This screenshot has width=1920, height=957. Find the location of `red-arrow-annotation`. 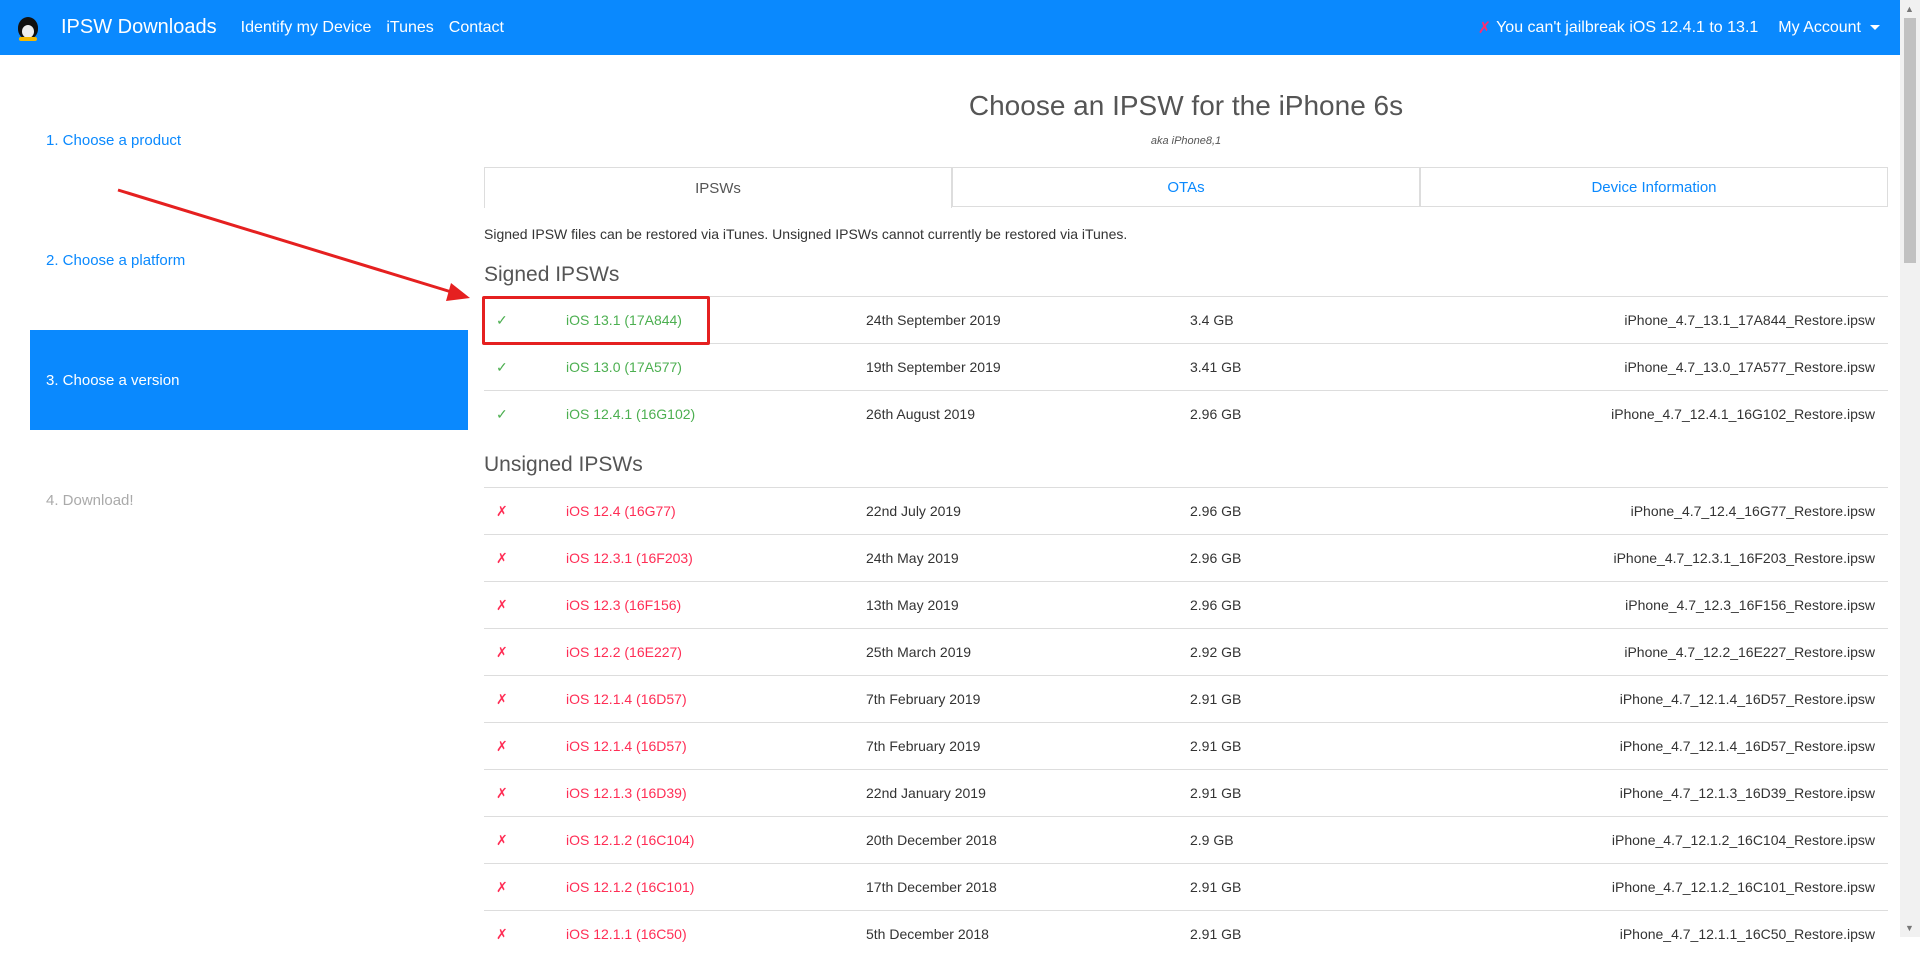

red-arrow-annotation is located at coordinates (293, 244).